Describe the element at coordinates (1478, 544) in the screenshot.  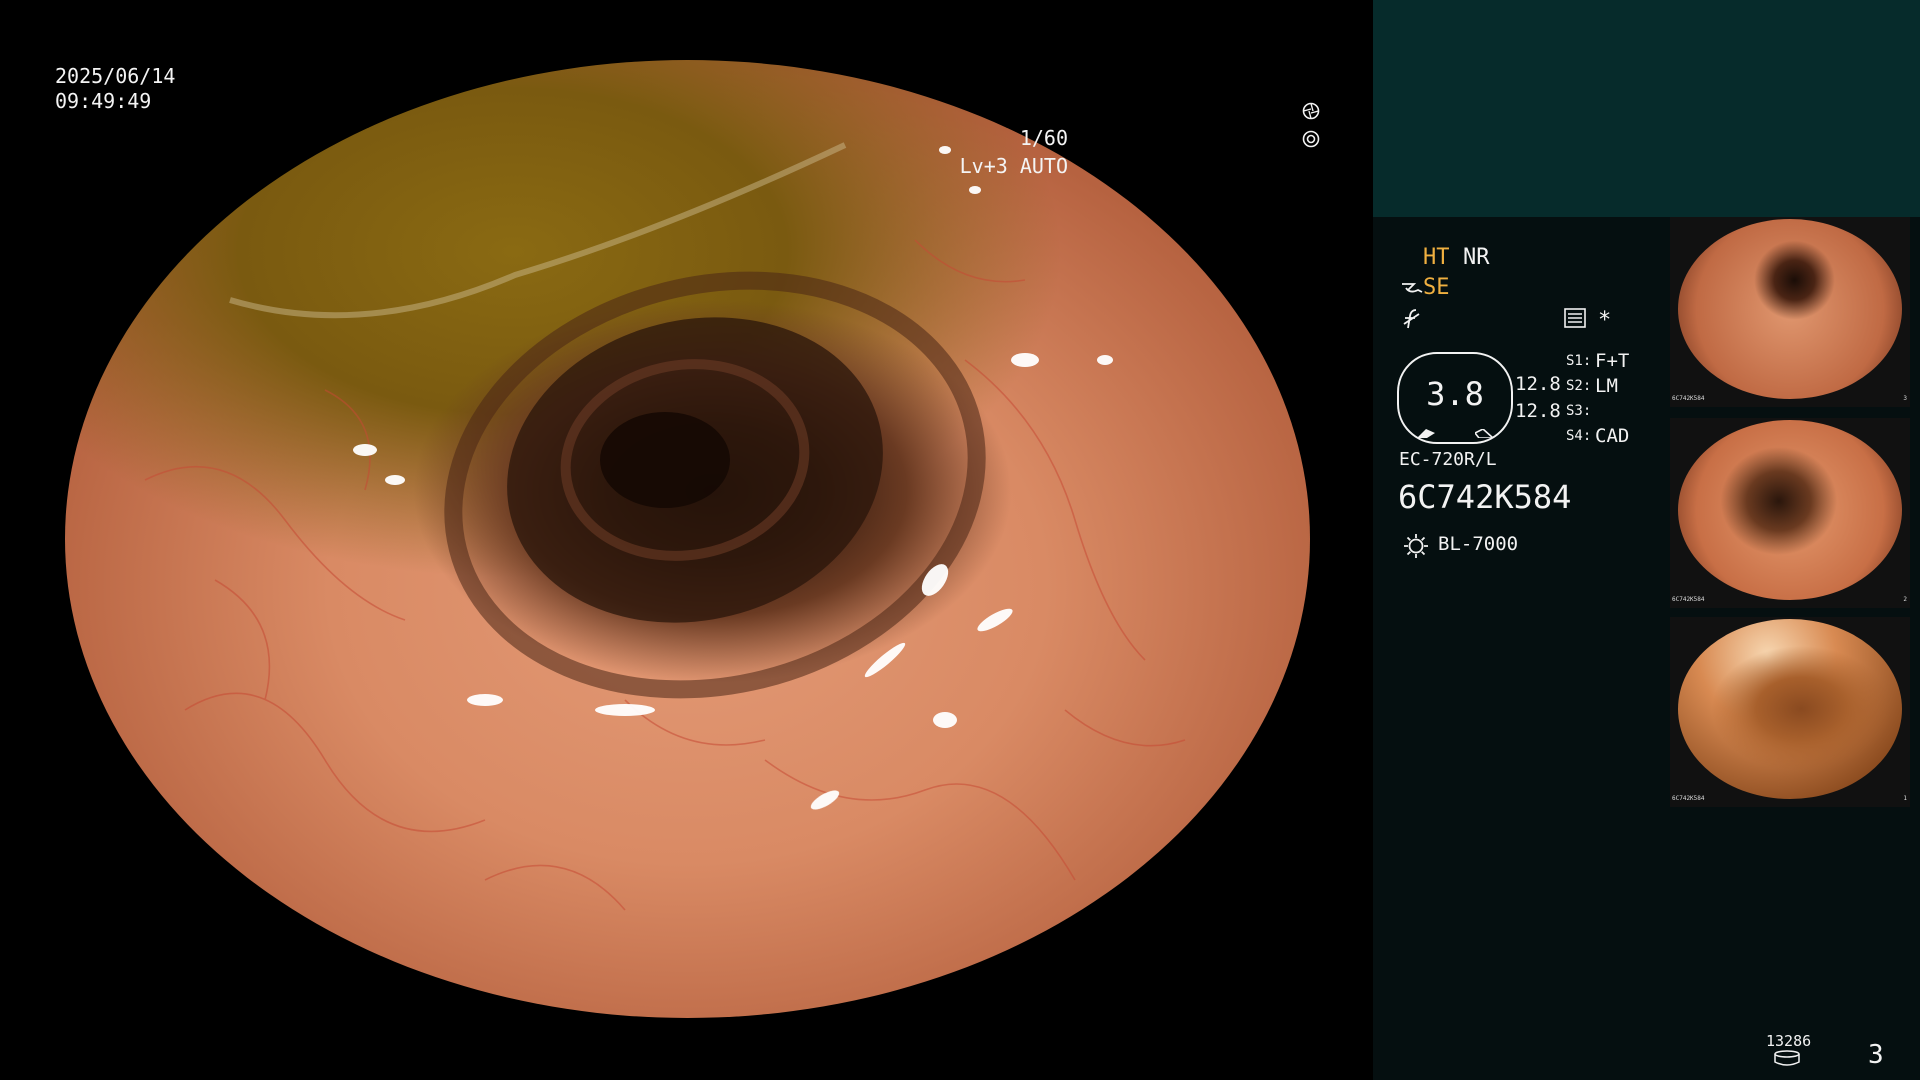
I see `light-source-model: BL-7000` at that location.